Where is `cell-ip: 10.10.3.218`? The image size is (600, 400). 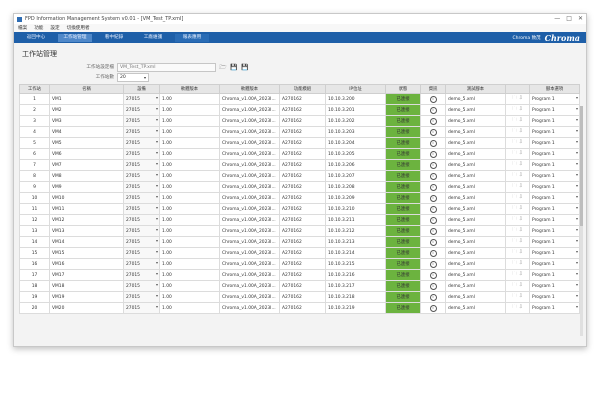 cell-ip: 10.10.3.218 is located at coordinates (355, 297).